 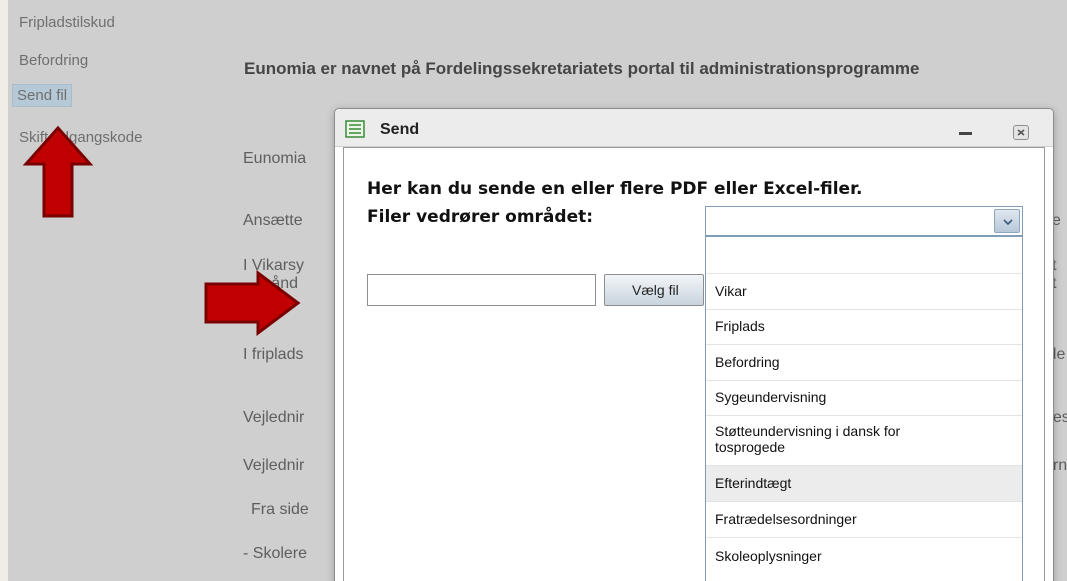 What do you see at coordinates (273, 220) in the screenshot?
I see `content-line: Ansætte` at bounding box center [273, 220].